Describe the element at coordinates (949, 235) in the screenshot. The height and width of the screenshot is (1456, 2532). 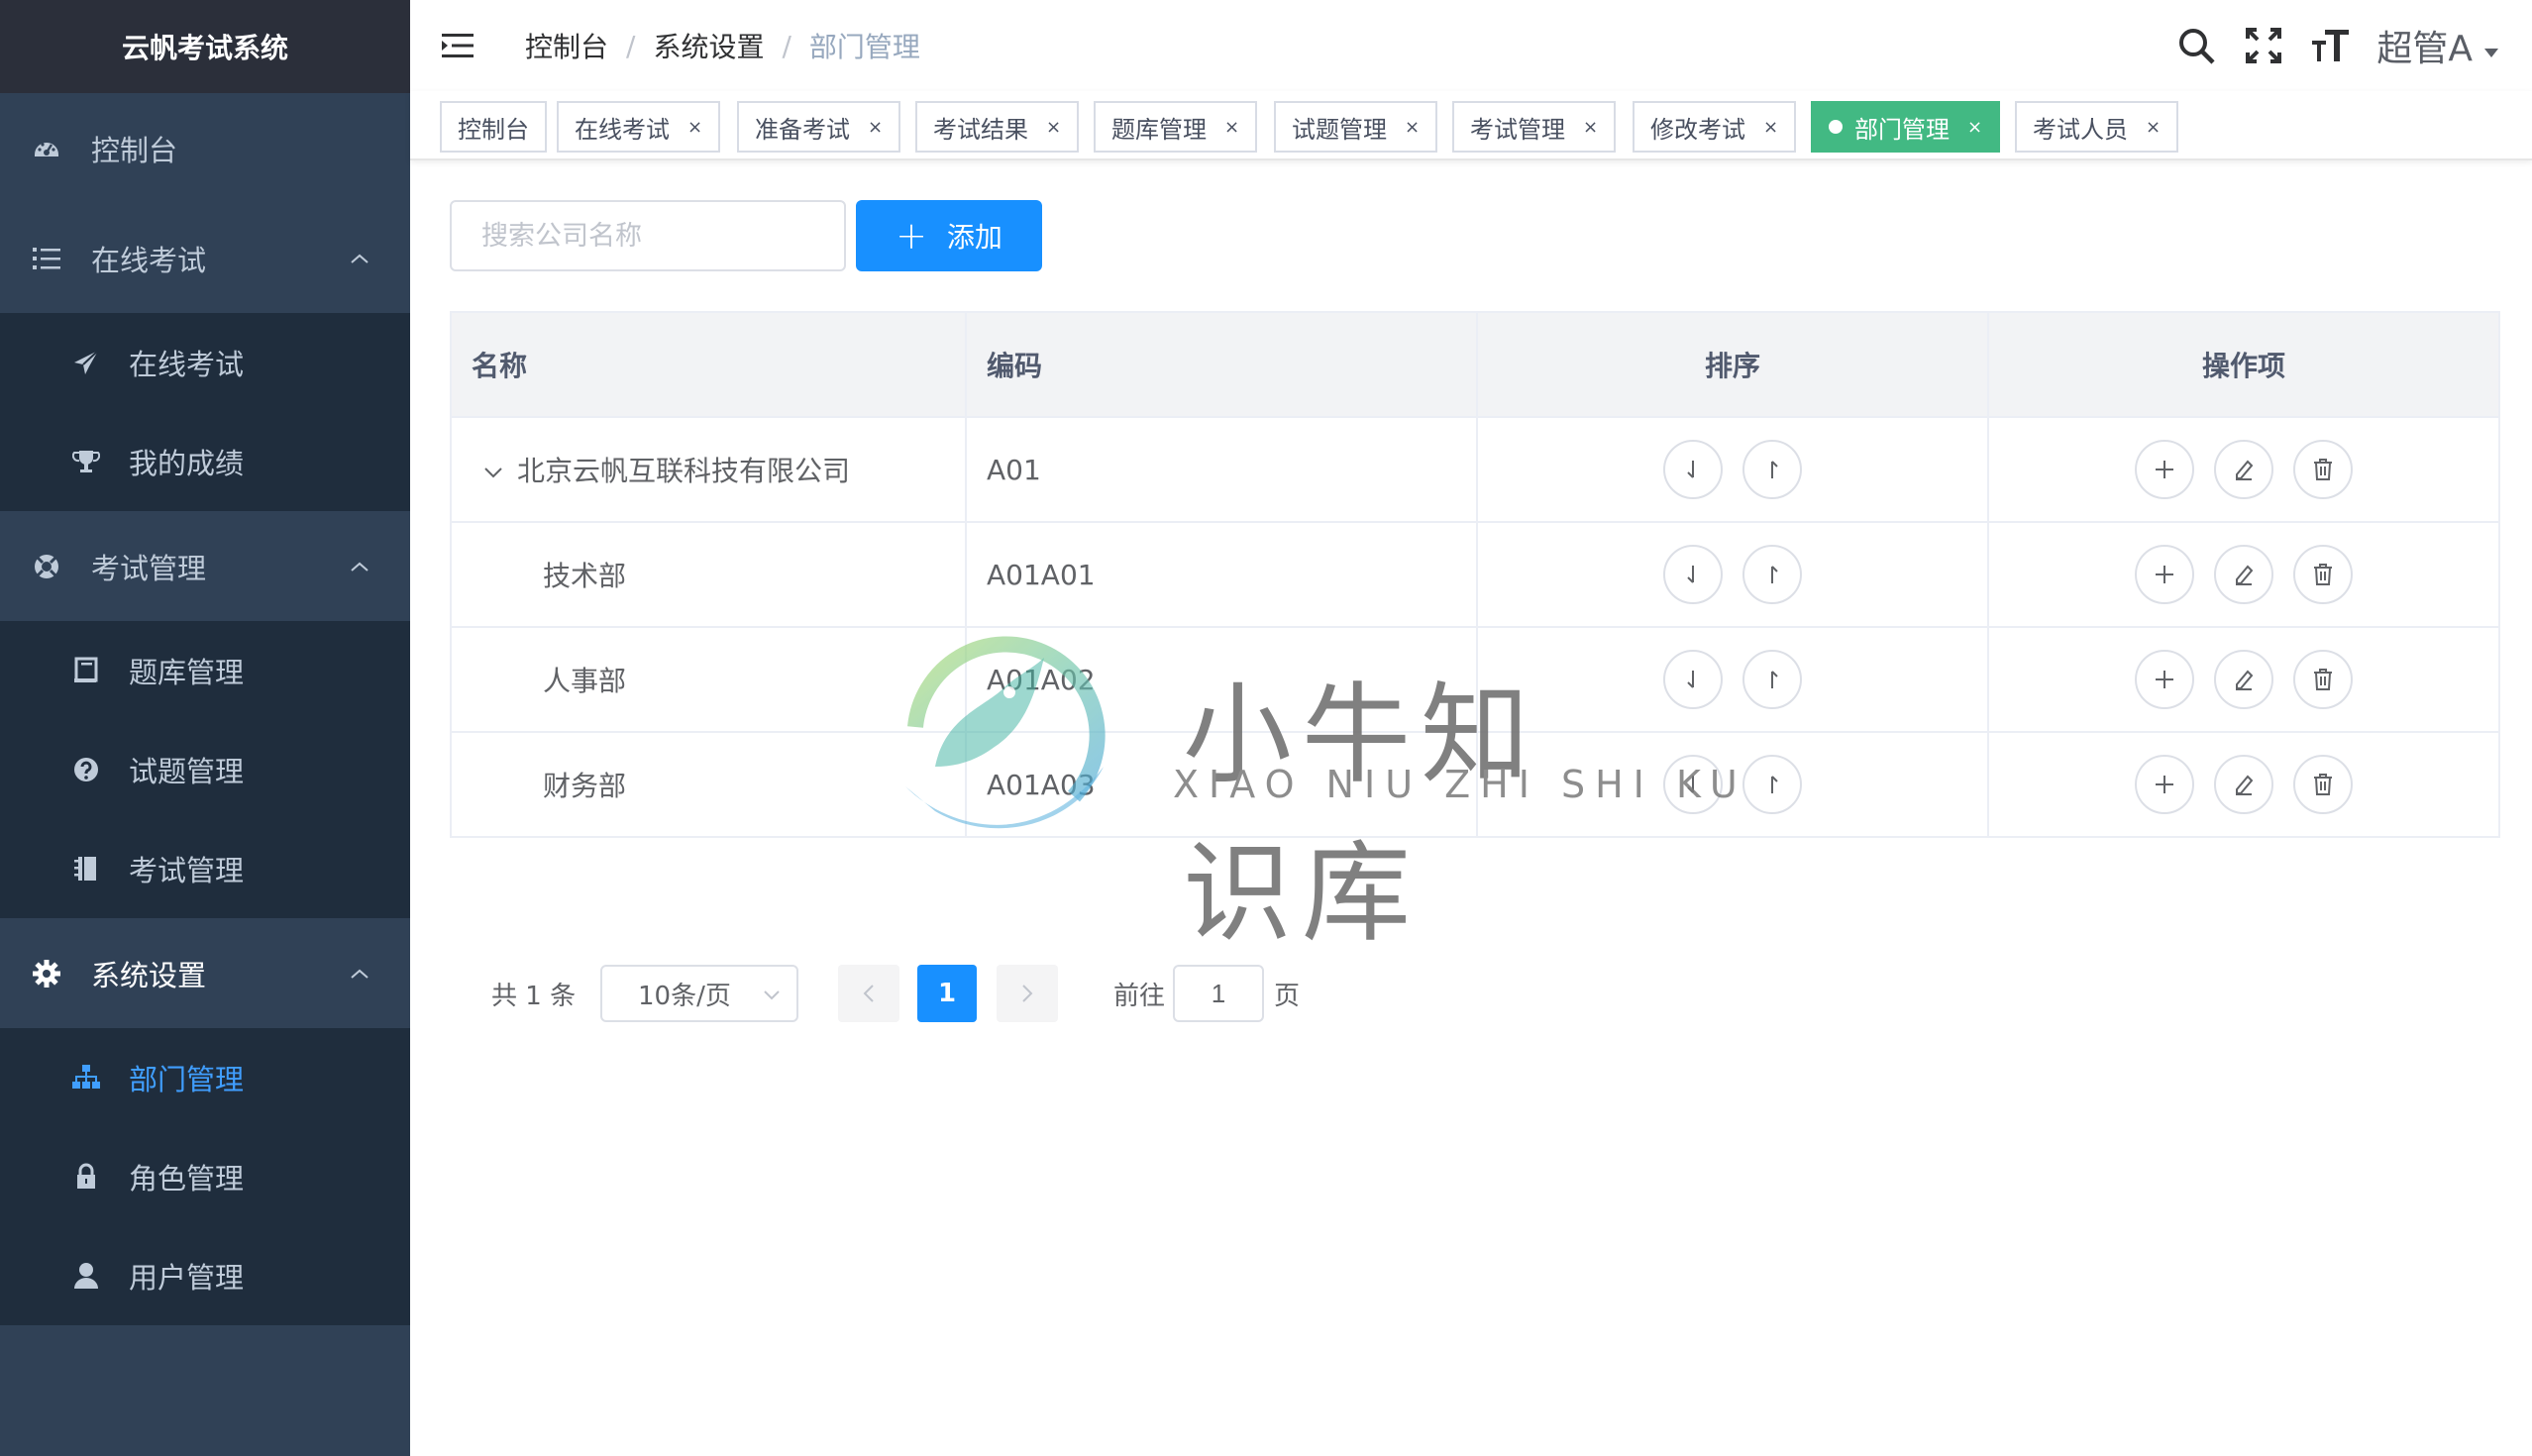
I see `add-button: + 添加` at that location.